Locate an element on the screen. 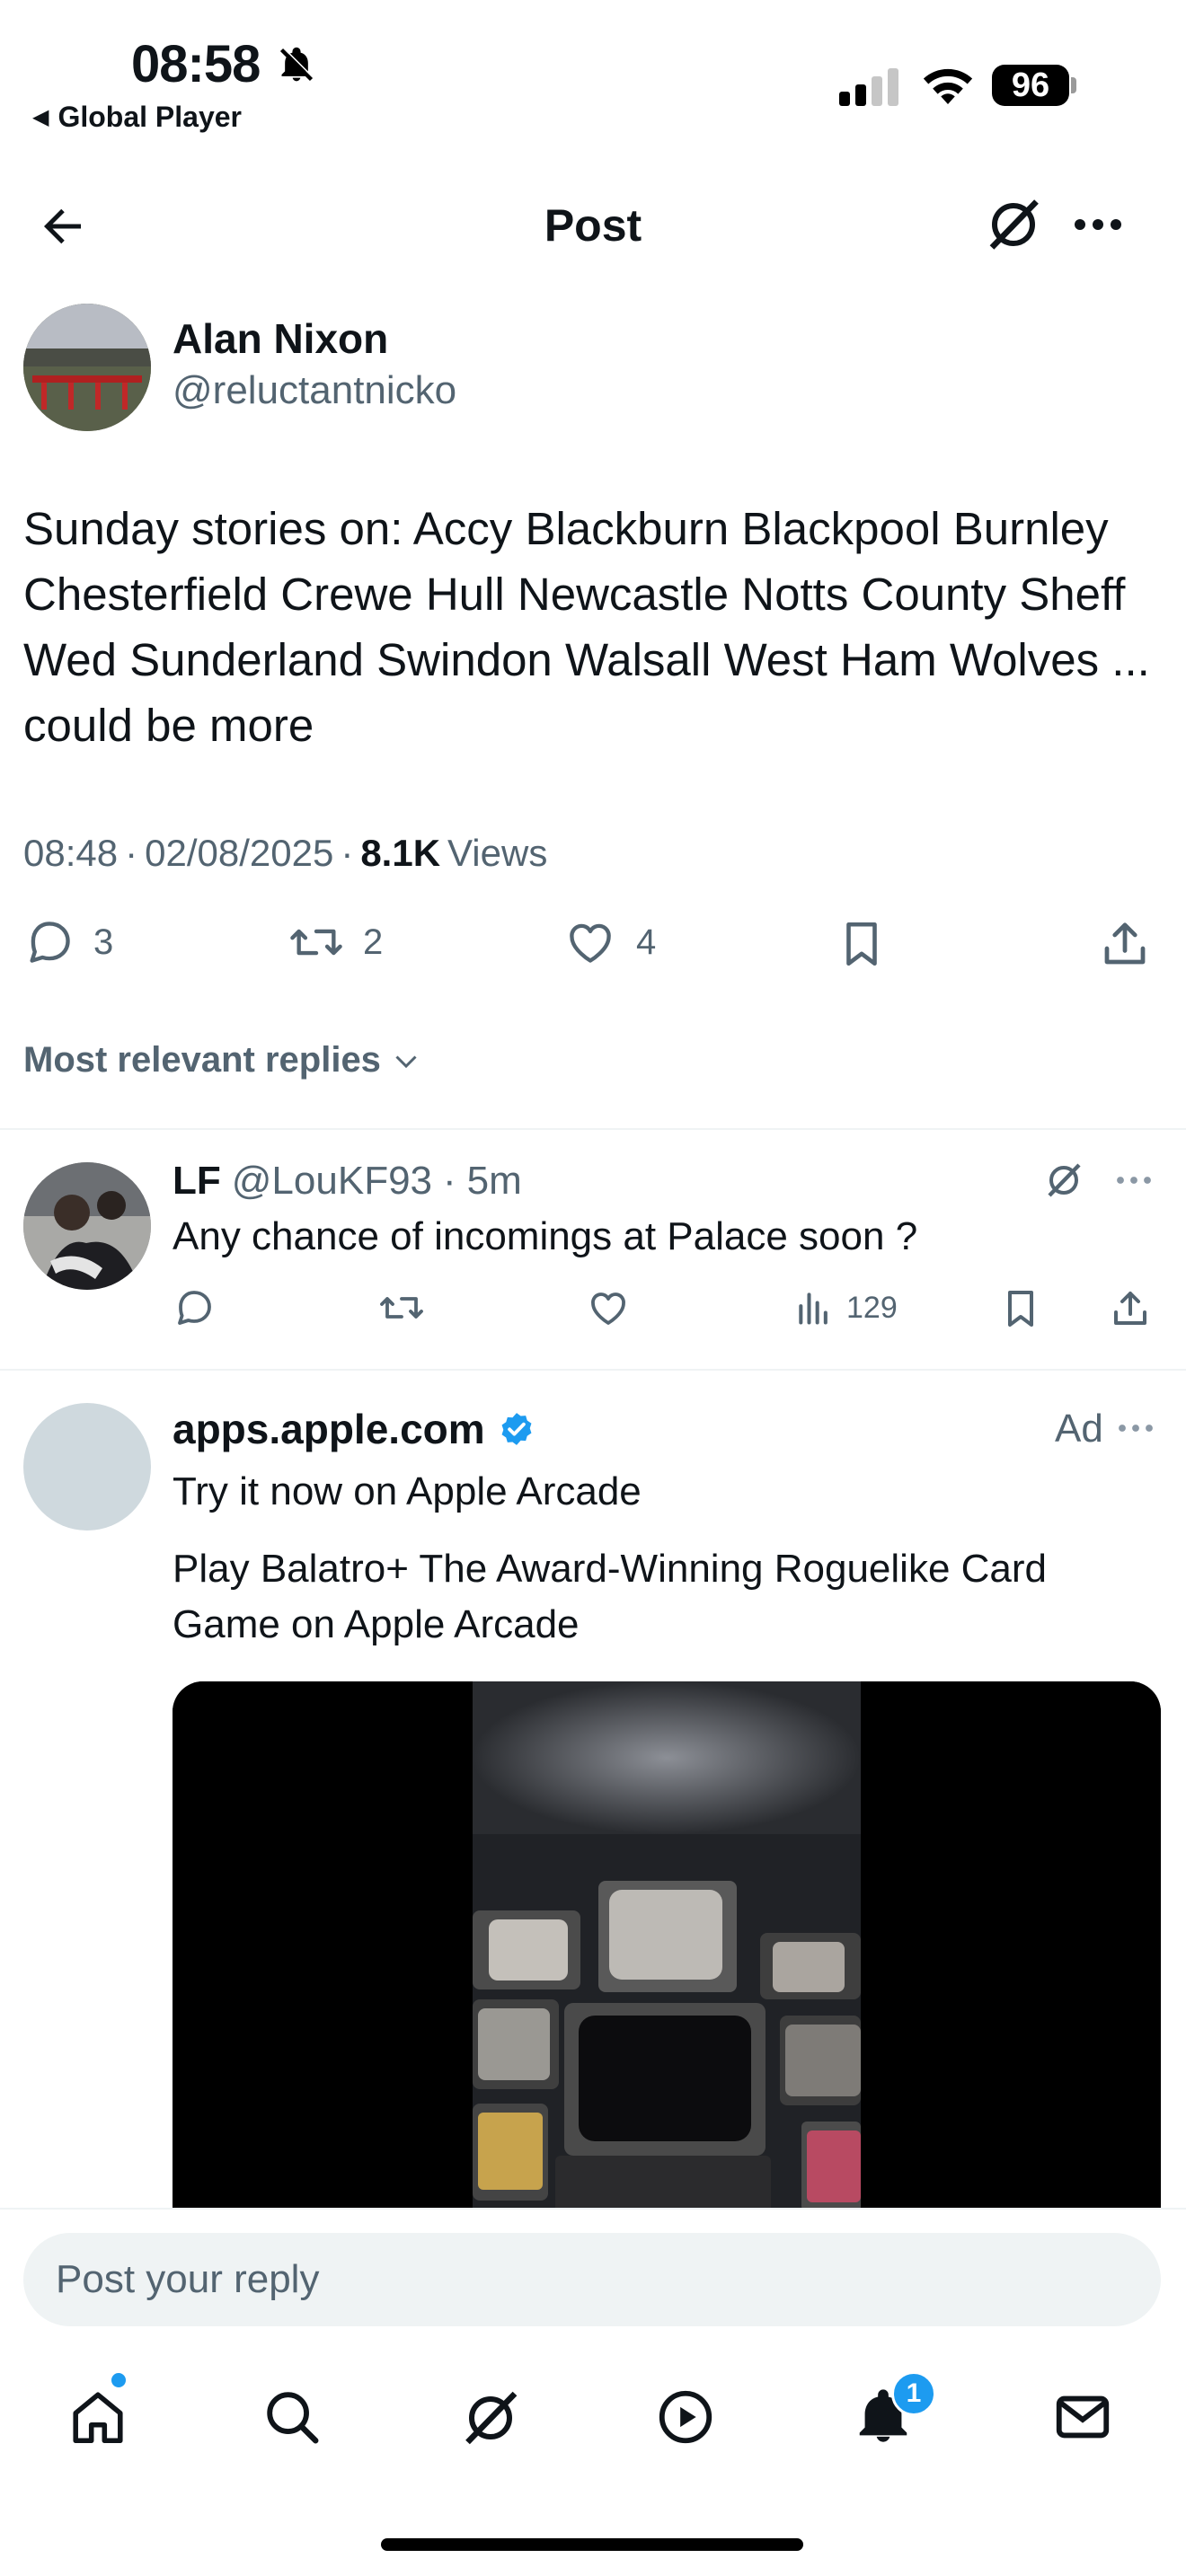 This screenshot has height=2576, width=1186. nav-messages is located at coordinates (1082, 2417).